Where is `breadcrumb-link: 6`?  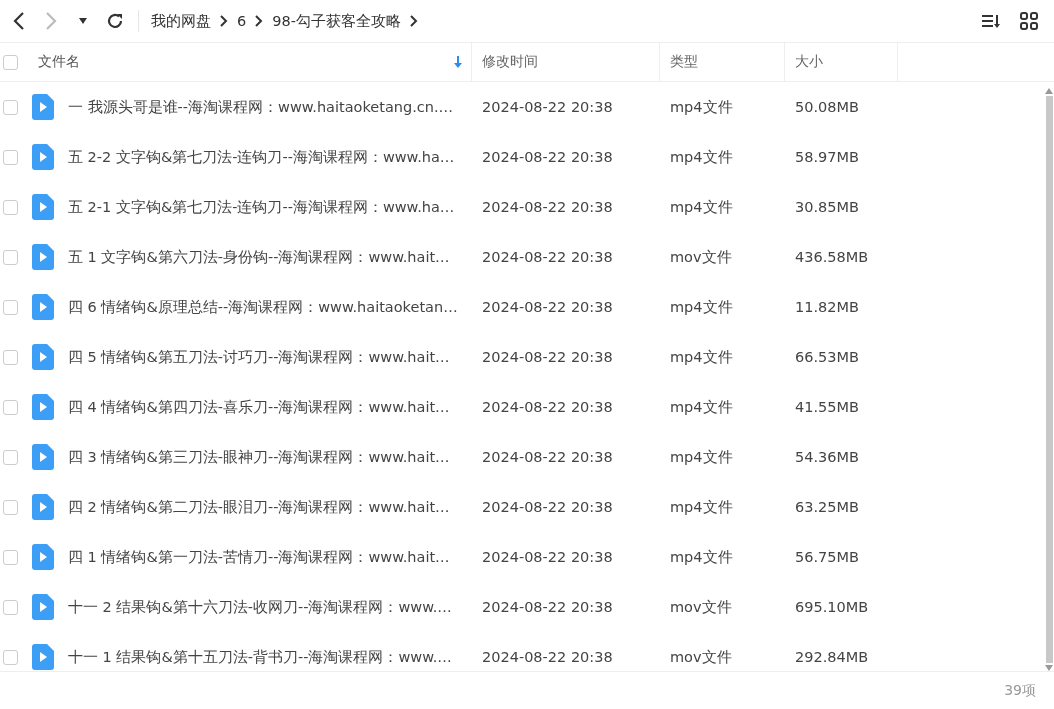
breadcrumb-link: 6 is located at coordinates (242, 21).